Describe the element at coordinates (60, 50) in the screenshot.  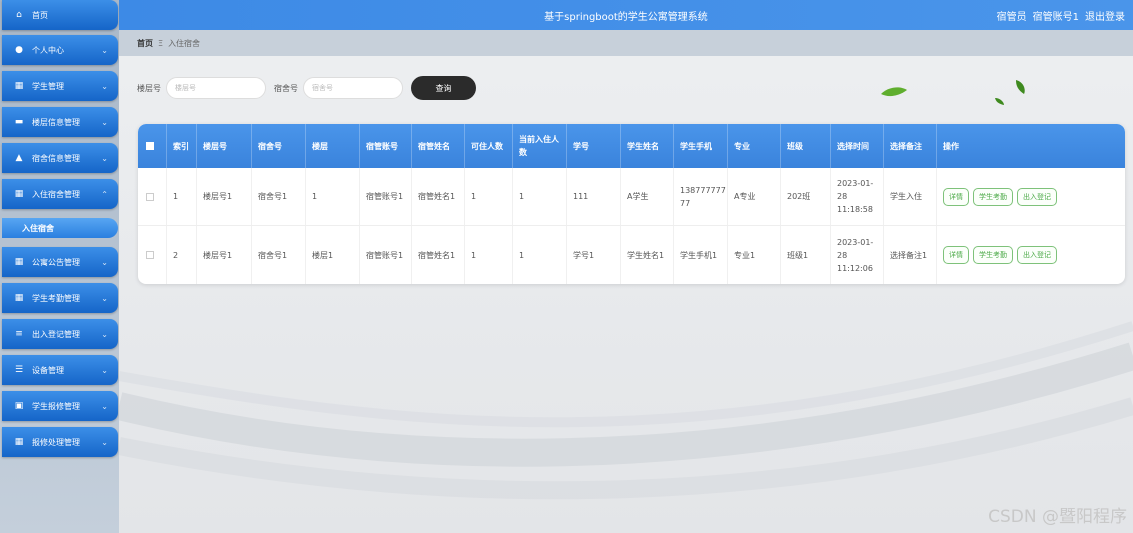
I see `sidebar-item-profile: ● 个人中心 ⌄` at that location.